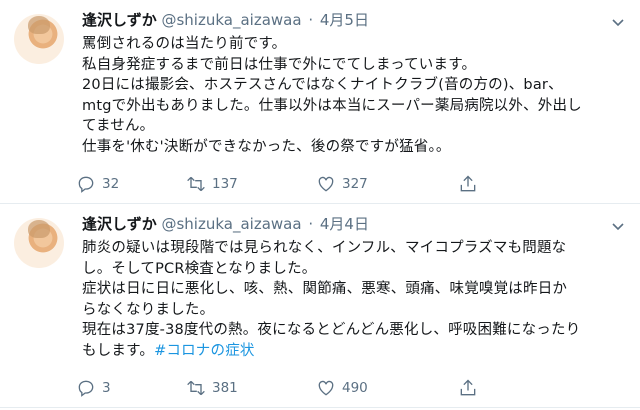  I want to click on tweet-line: 症状は日に日に悪化し、咳、熱、関節痛、悪寒、頭痛、味覚嗅覚は昨日か, so click(325, 289).